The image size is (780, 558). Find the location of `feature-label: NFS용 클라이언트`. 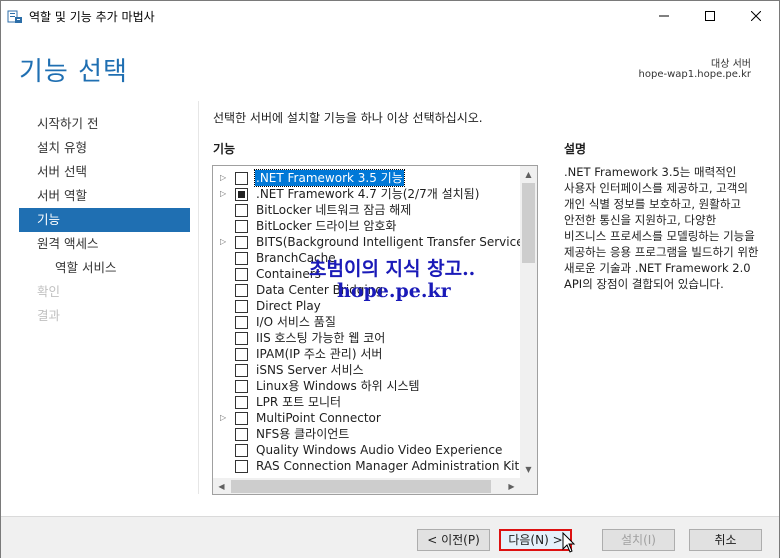

feature-label: NFS용 클라이언트 is located at coordinates (302, 434).